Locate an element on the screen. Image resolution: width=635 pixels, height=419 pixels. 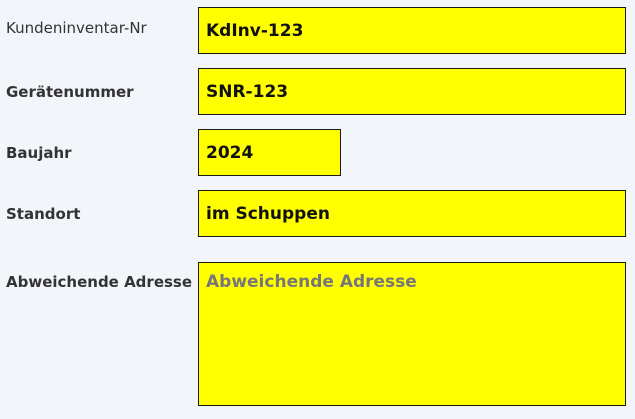
kundeninventar-input is located at coordinates (412, 30).